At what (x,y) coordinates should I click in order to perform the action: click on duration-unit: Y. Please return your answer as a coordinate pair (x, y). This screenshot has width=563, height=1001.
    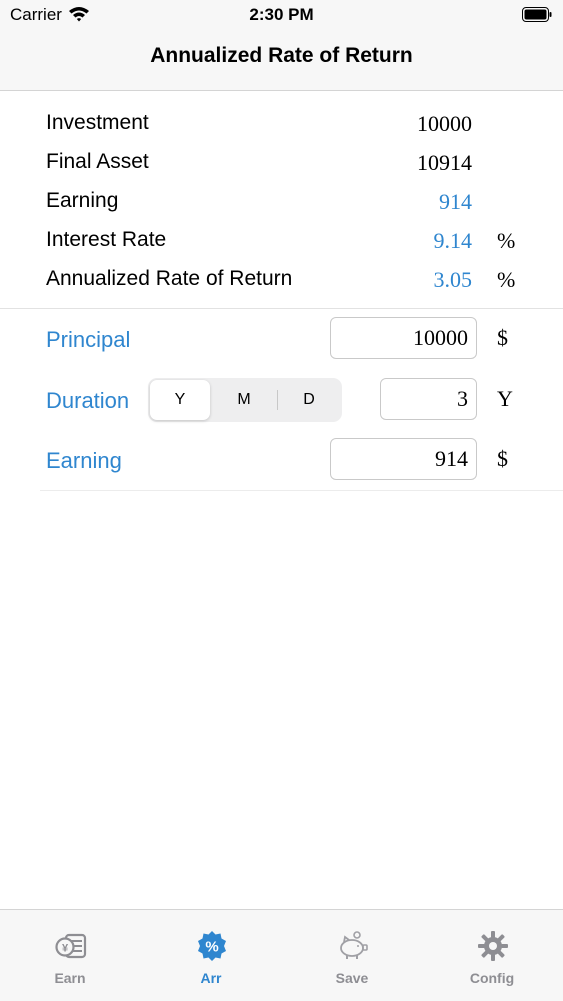
    Looking at the image, I should click on (505, 398).